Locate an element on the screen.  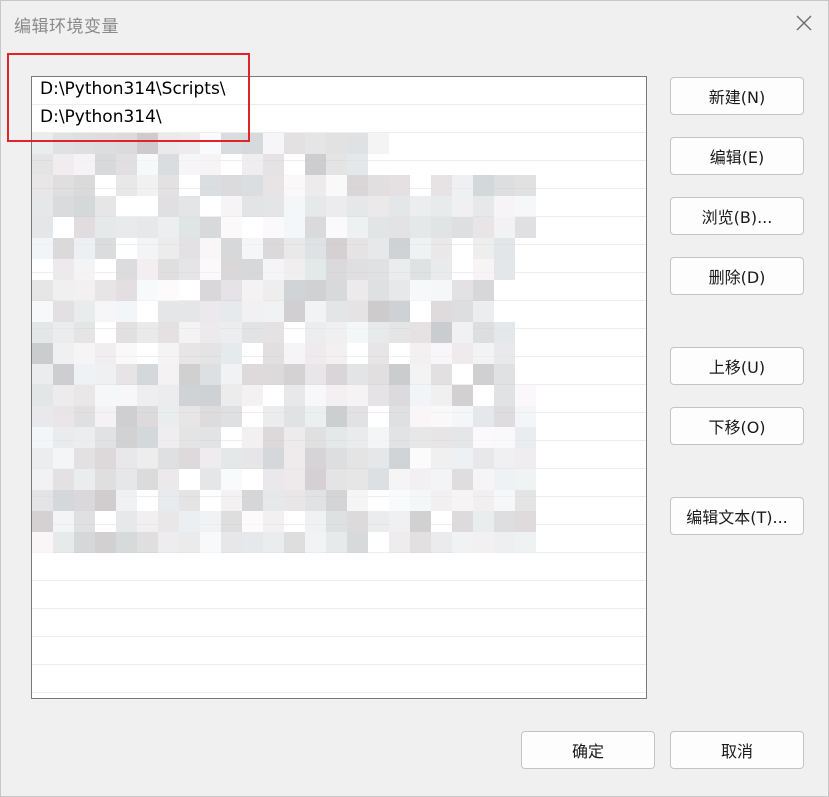
window-title: 编辑环境变量 is located at coordinates (66, 27).